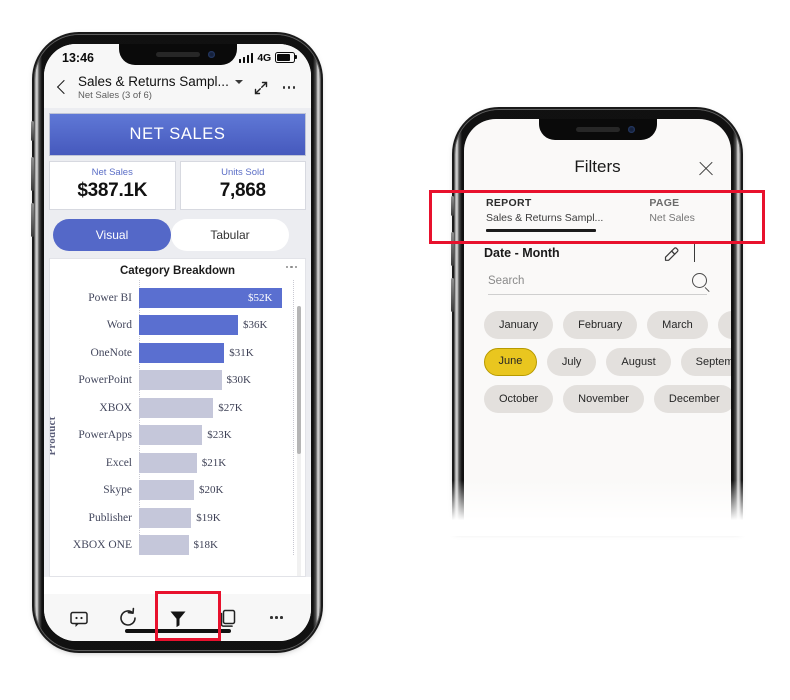  Describe the element at coordinates (105, 380) in the screenshot. I see `bar-category-label: PowerPoint` at that location.